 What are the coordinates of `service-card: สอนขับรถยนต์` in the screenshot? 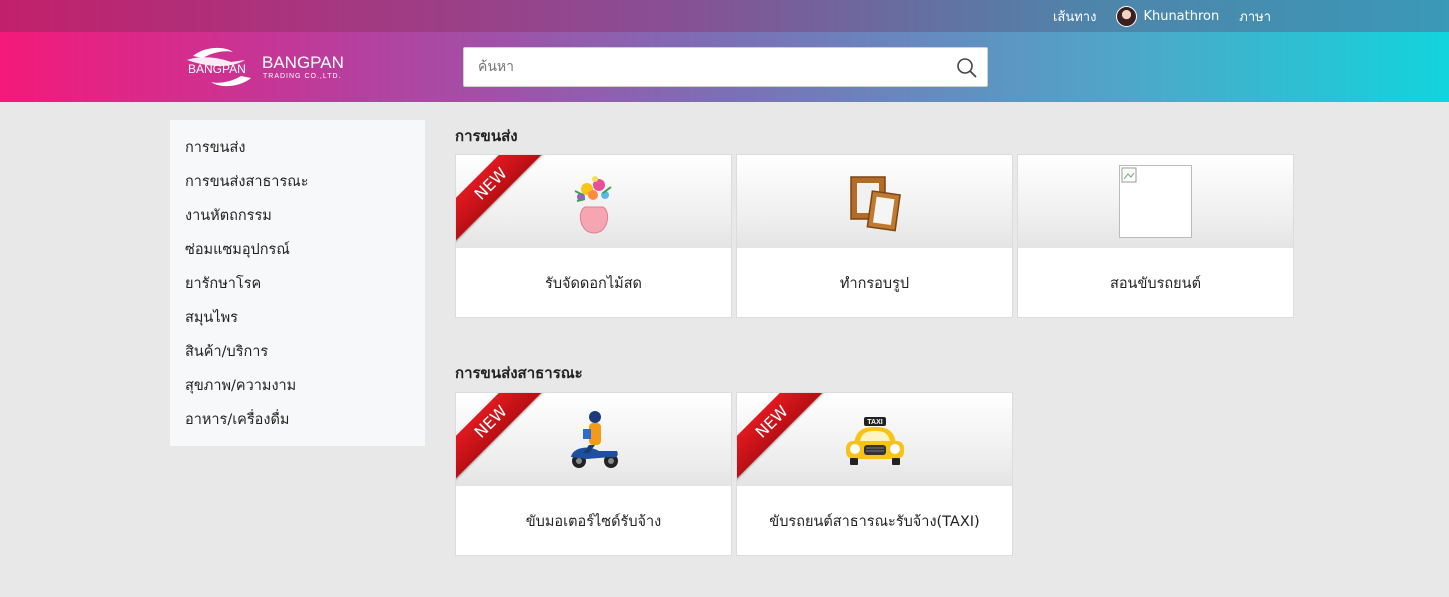 It's located at (1155, 236).